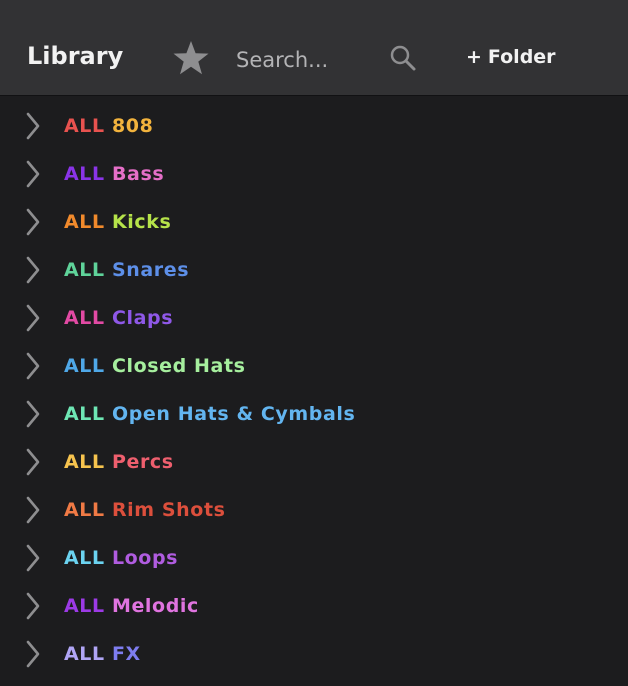 The width and height of the screenshot is (628, 686). What do you see at coordinates (145, 558) in the screenshot?
I see `folder-label-name: Loops` at bounding box center [145, 558].